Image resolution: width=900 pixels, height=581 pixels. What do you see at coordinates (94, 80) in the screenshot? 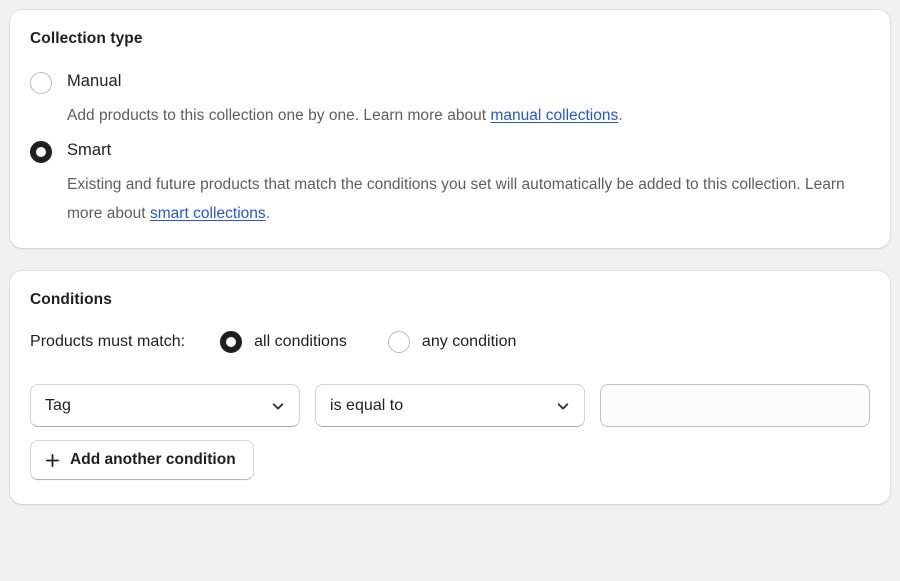
I see `radio-manual-label: Manual` at bounding box center [94, 80].